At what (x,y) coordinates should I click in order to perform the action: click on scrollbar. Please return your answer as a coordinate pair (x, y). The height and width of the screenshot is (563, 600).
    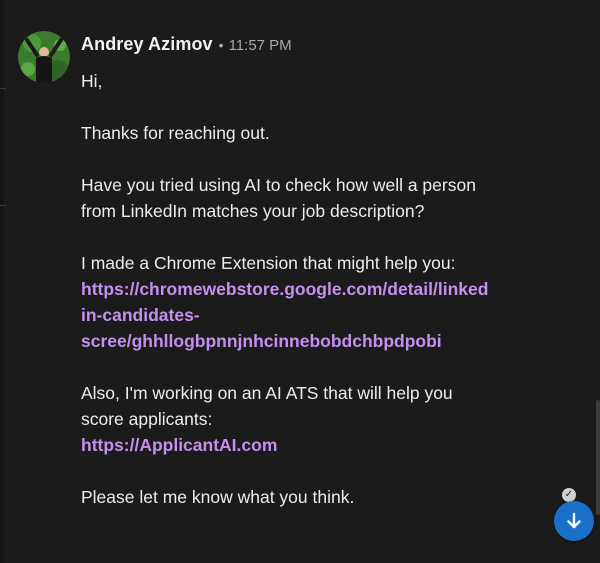
    Looking at the image, I should click on (598, 457).